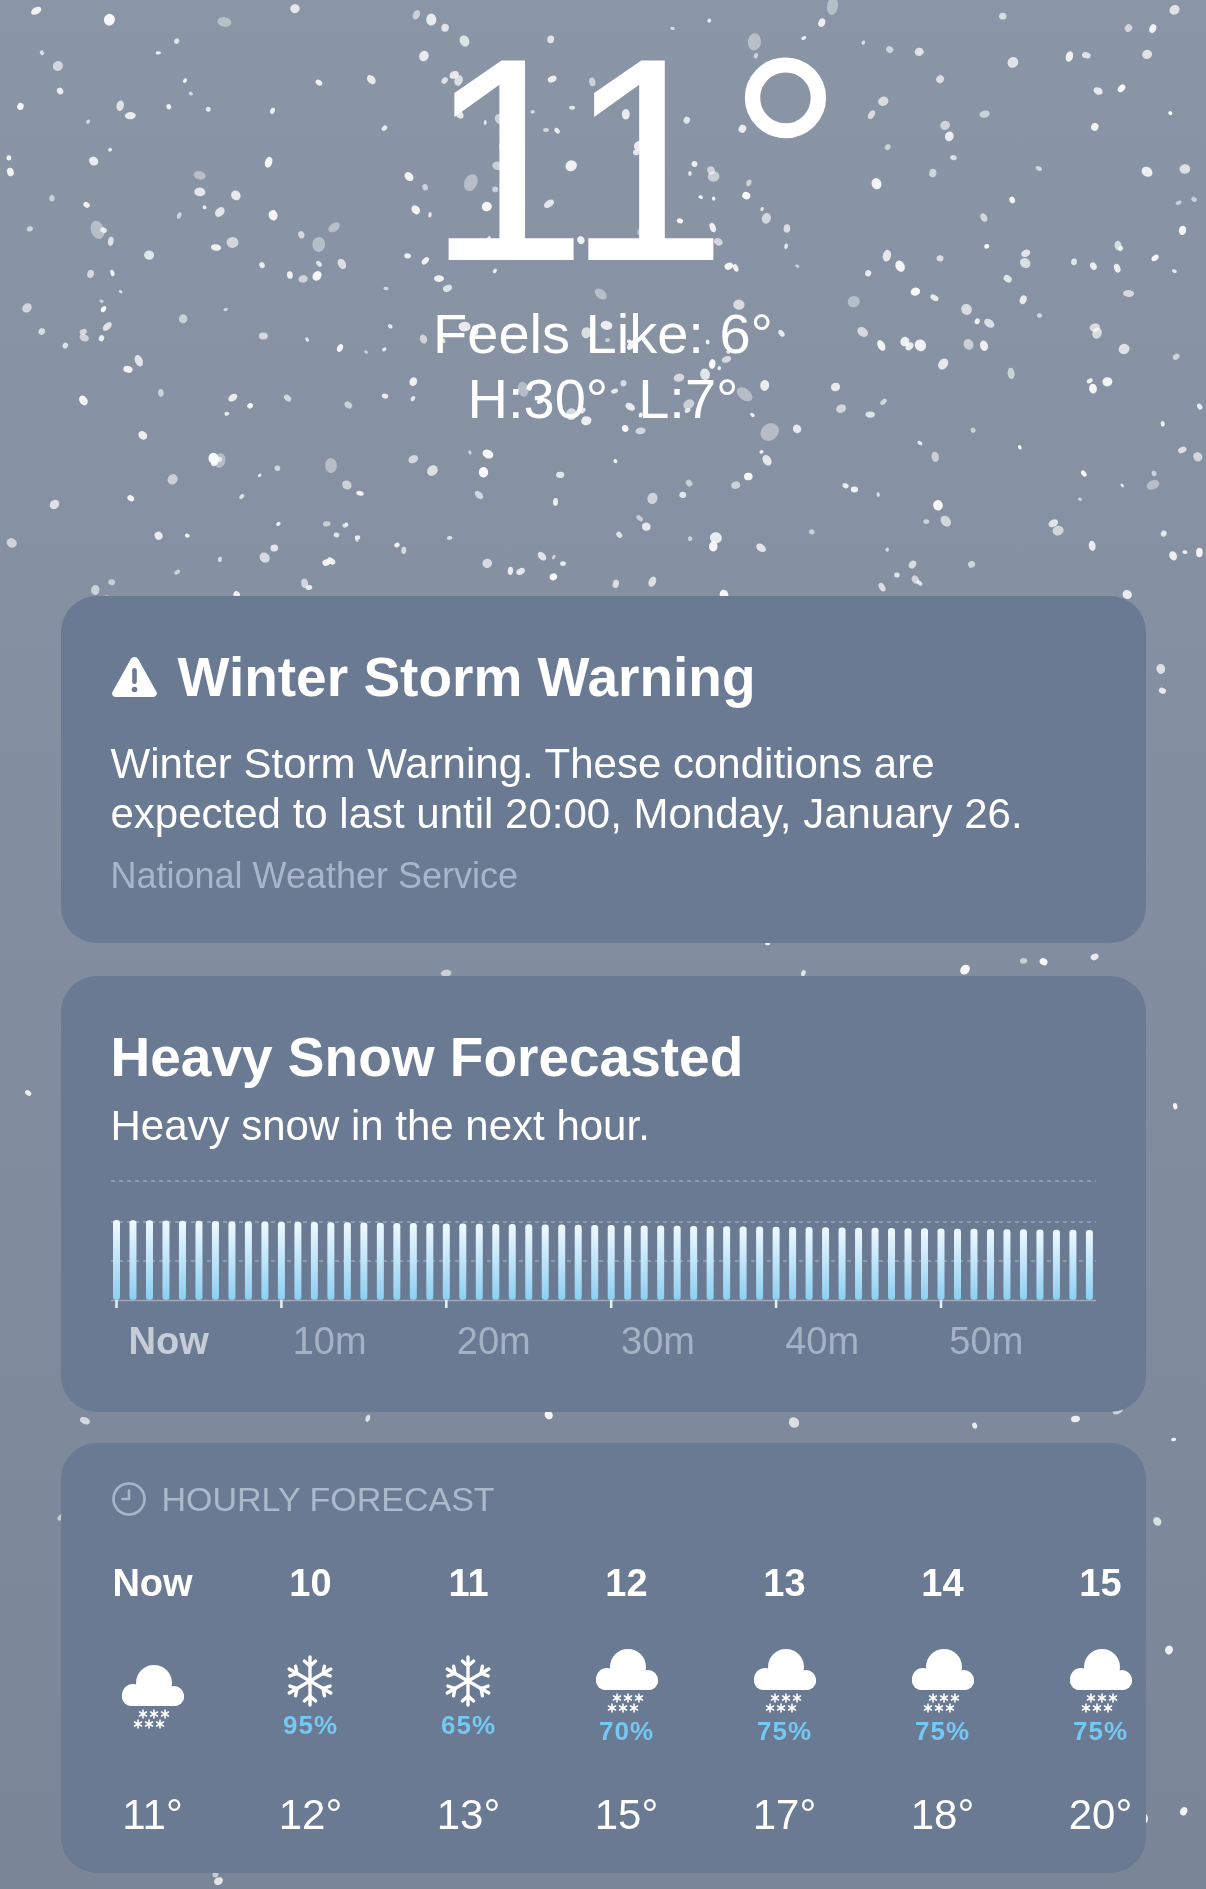 Image resolution: width=1206 pixels, height=1889 pixels. Describe the element at coordinates (1100, 1583) in the screenshot. I see `hour-label: 15` at that location.